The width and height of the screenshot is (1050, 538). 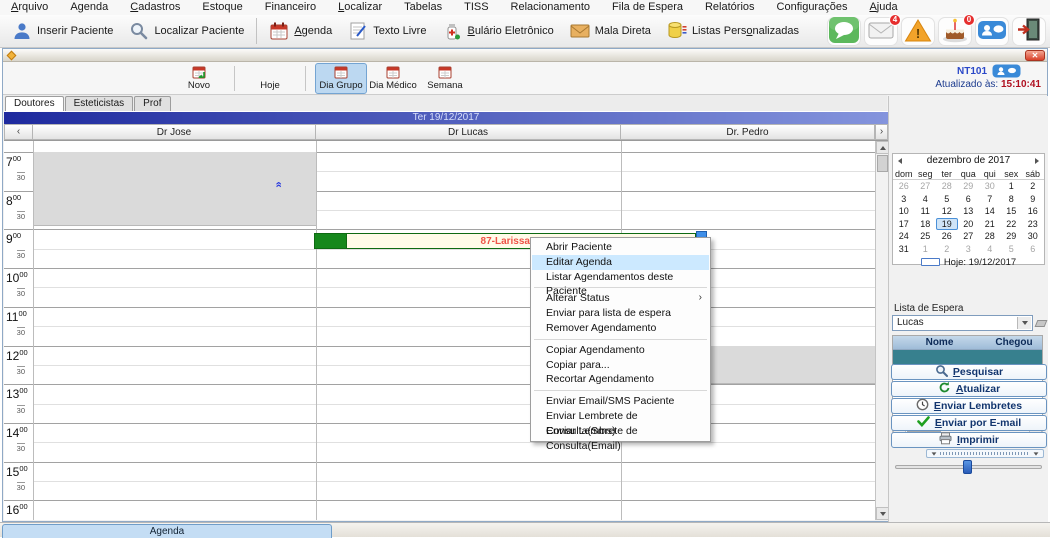 What do you see at coordinates (904, 211) in the screenshot?
I see `calendar-day: 10` at bounding box center [904, 211].